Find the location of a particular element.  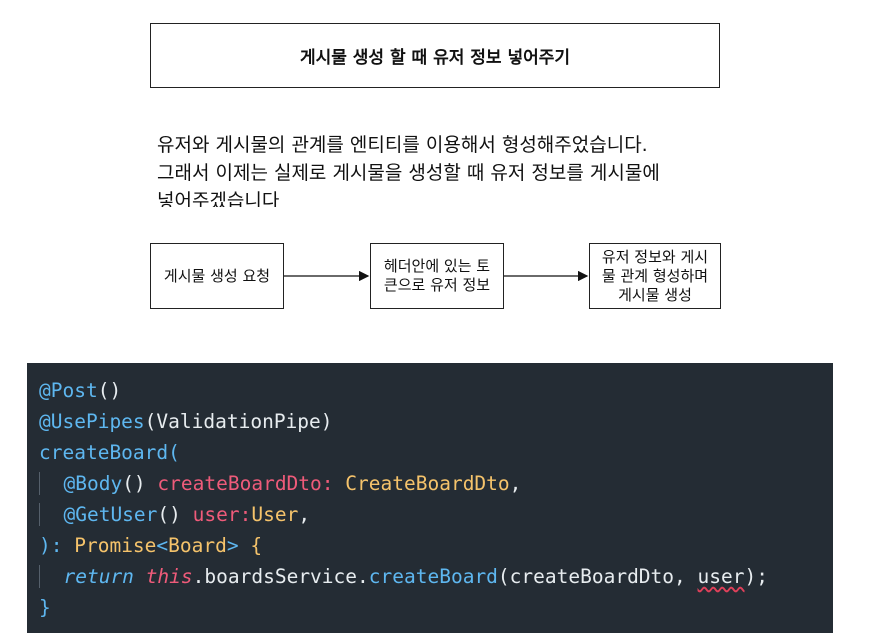

code-keyword: return is located at coordinates (98, 576).